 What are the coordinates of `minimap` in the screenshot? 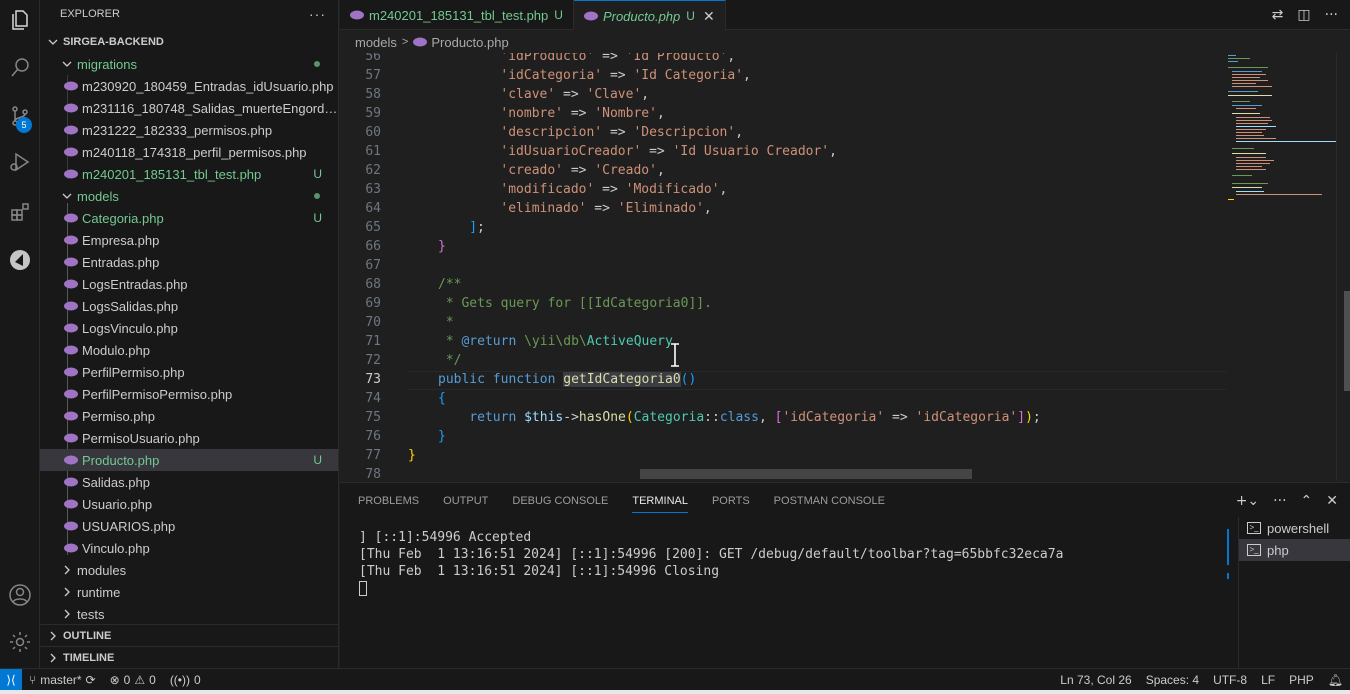 It's located at (1281, 130).